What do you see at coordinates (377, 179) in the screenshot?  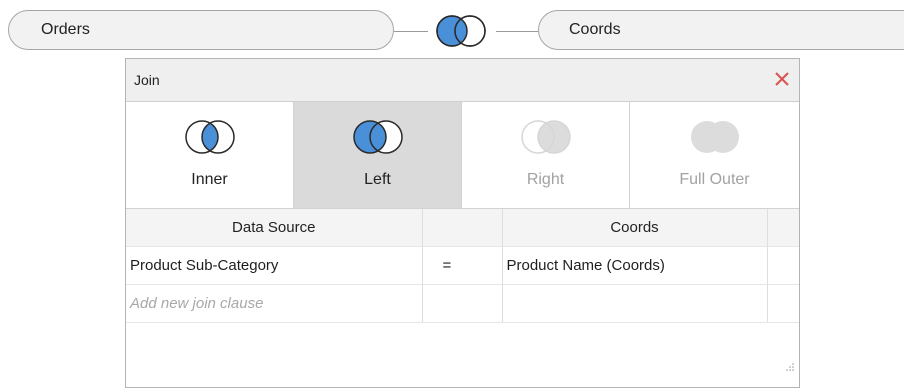 I see `join-type-left-label: Left` at bounding box center [377, 179].